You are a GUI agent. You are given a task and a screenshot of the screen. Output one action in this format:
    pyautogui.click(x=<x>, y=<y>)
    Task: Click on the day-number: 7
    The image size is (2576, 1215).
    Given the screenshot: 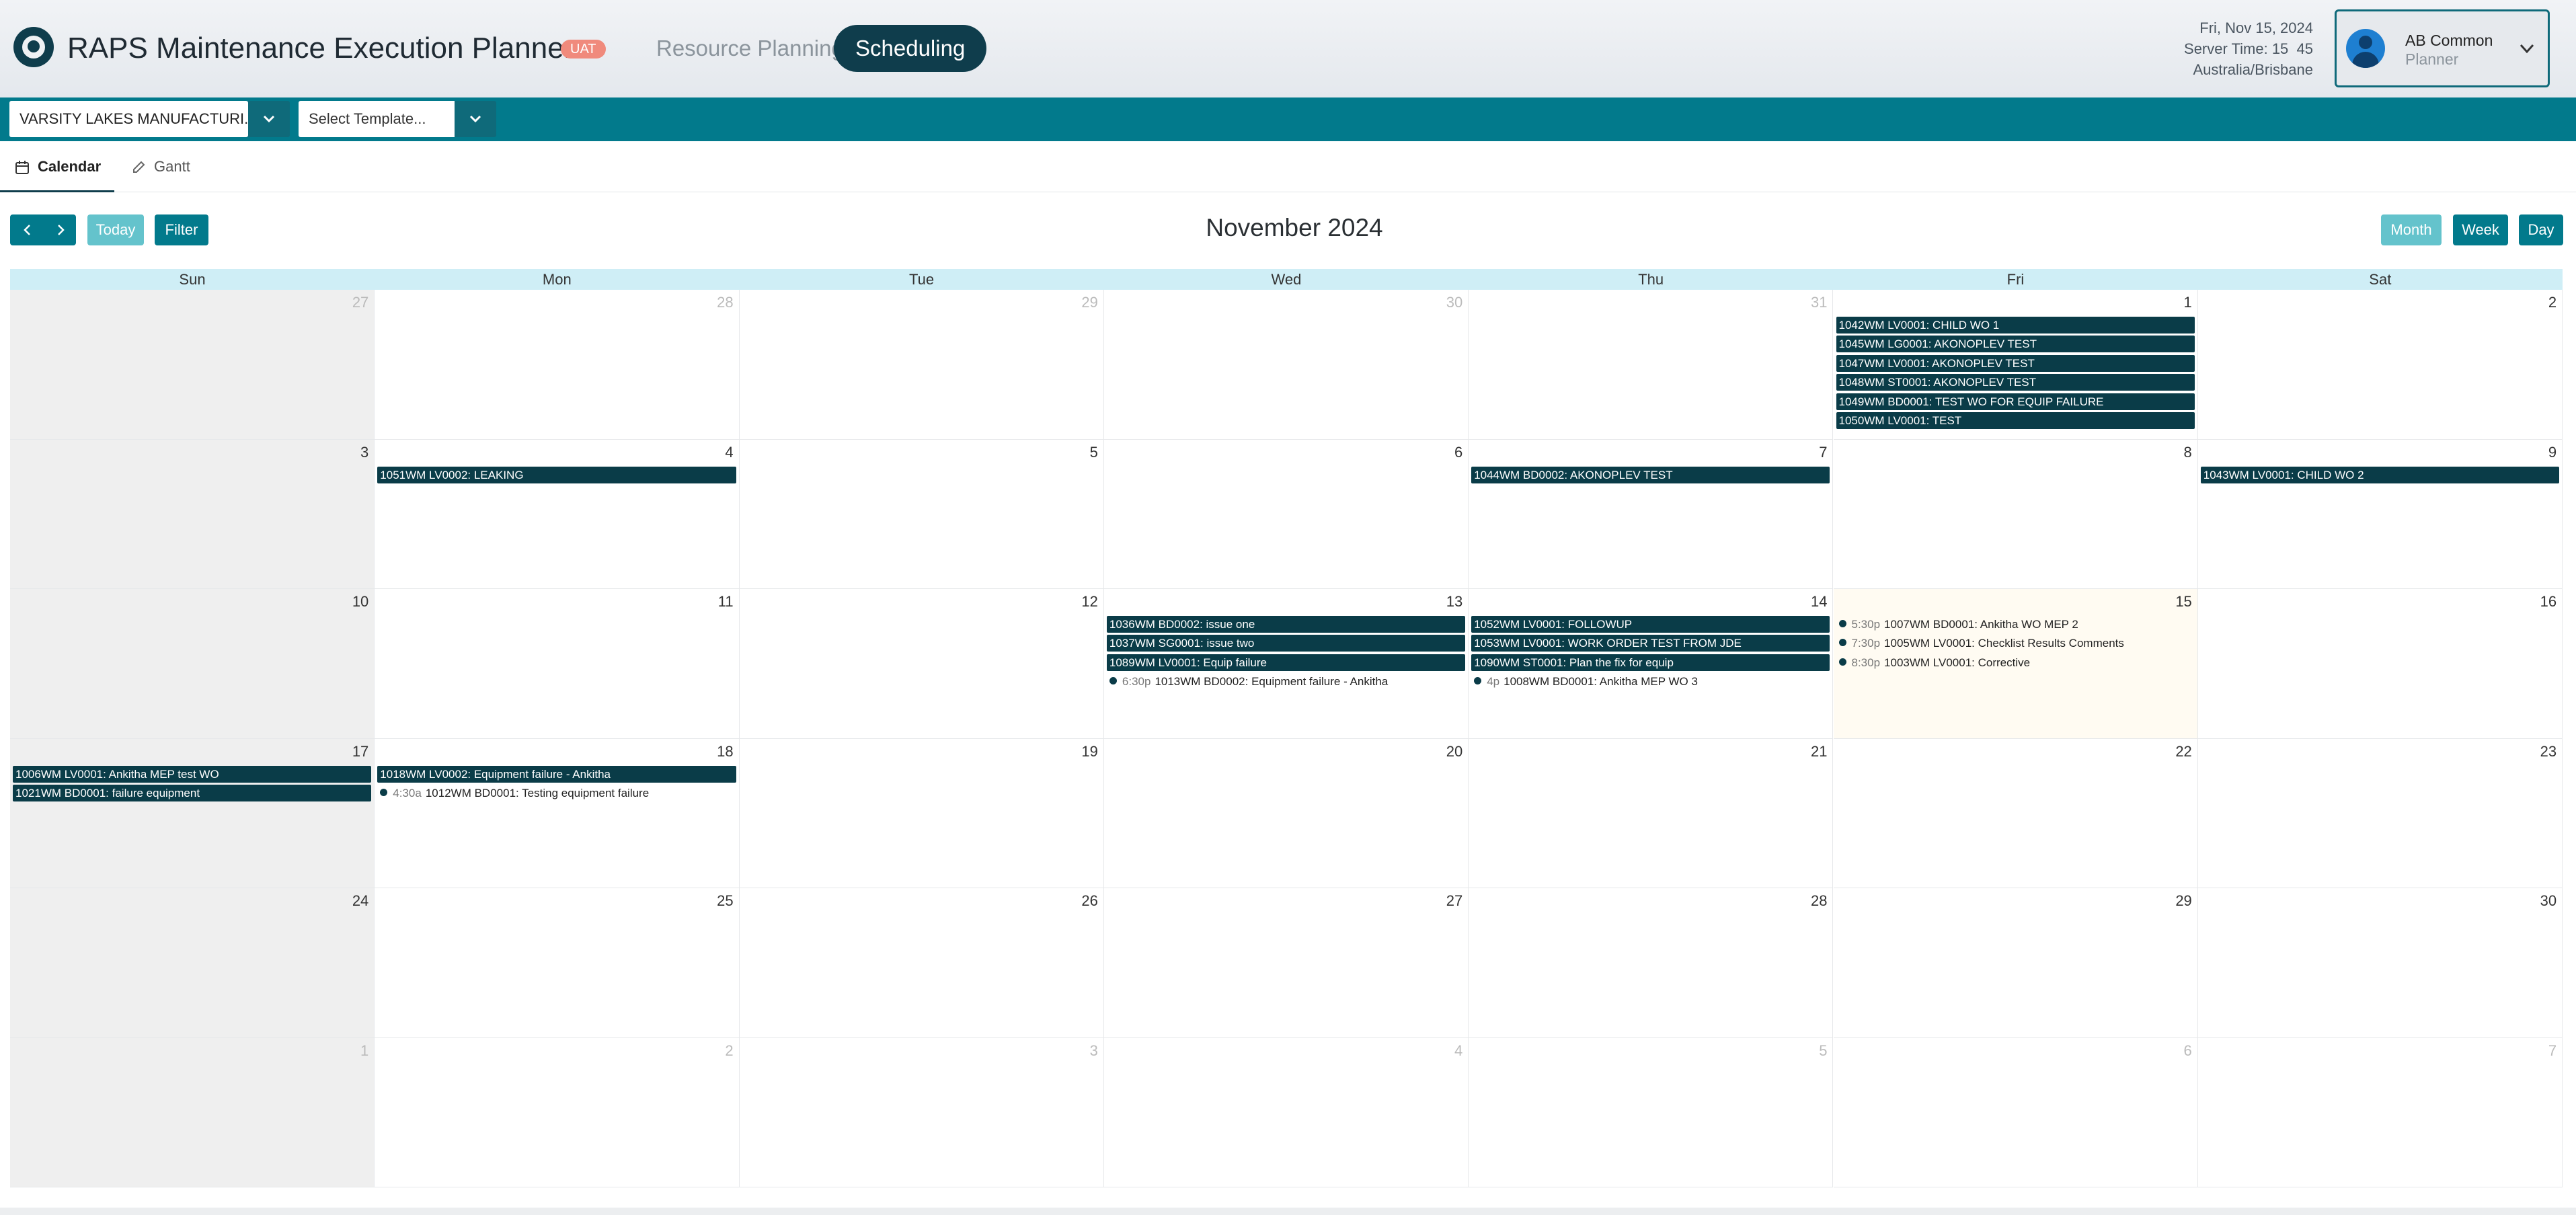 What is the action you would take?
    pyautogui.click(x=2553, y=1051)
    